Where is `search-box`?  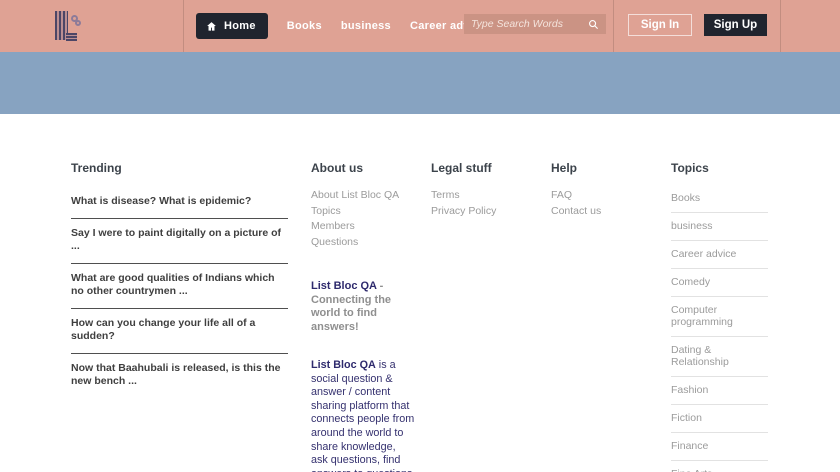
search-box is located at coordinates (535, 24).